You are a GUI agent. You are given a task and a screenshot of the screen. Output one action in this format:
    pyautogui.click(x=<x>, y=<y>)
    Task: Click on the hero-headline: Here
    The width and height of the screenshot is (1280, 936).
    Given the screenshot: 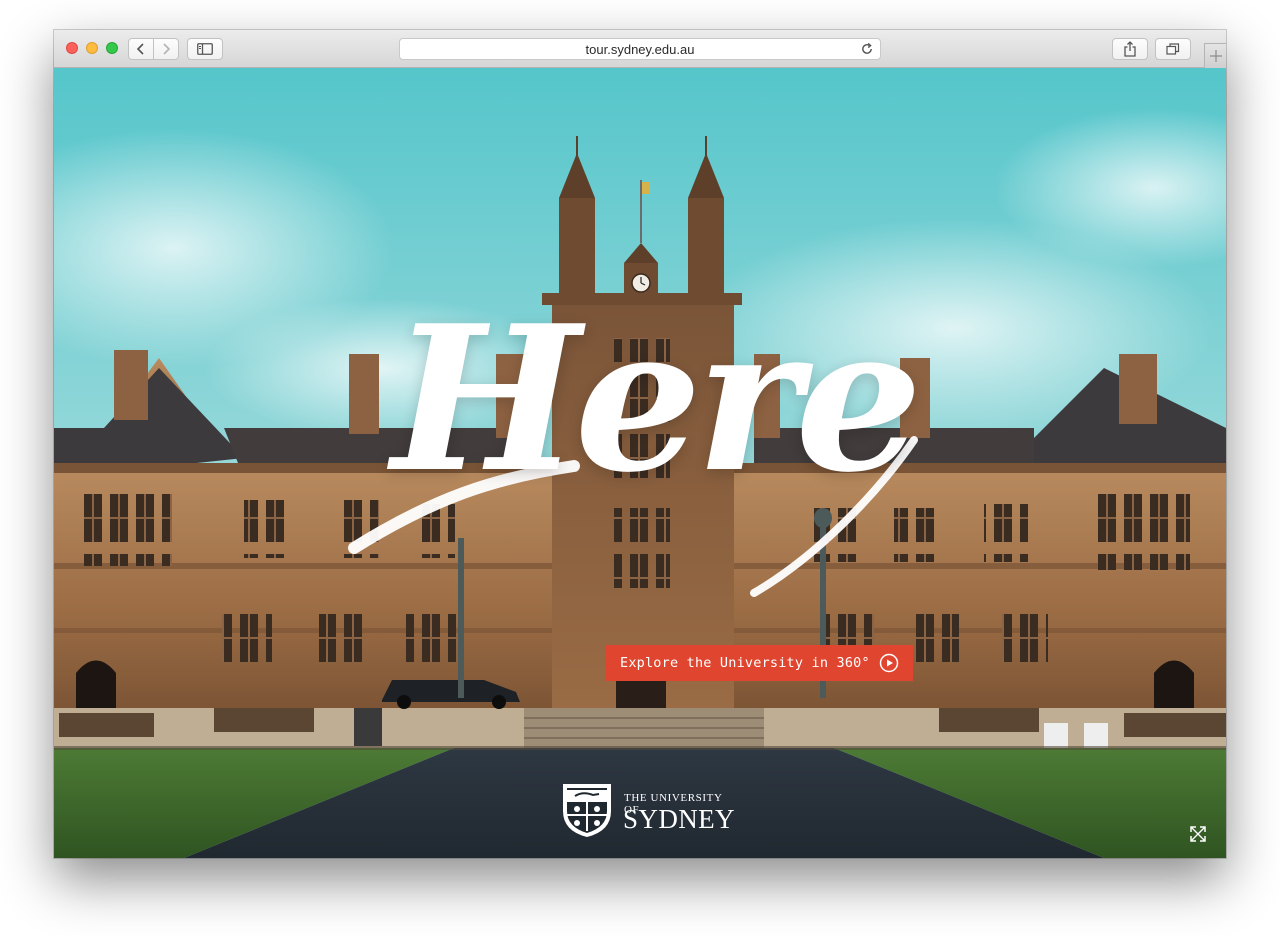 What is the action you would take?
    pyautogui.click(x=657, y=399)
    